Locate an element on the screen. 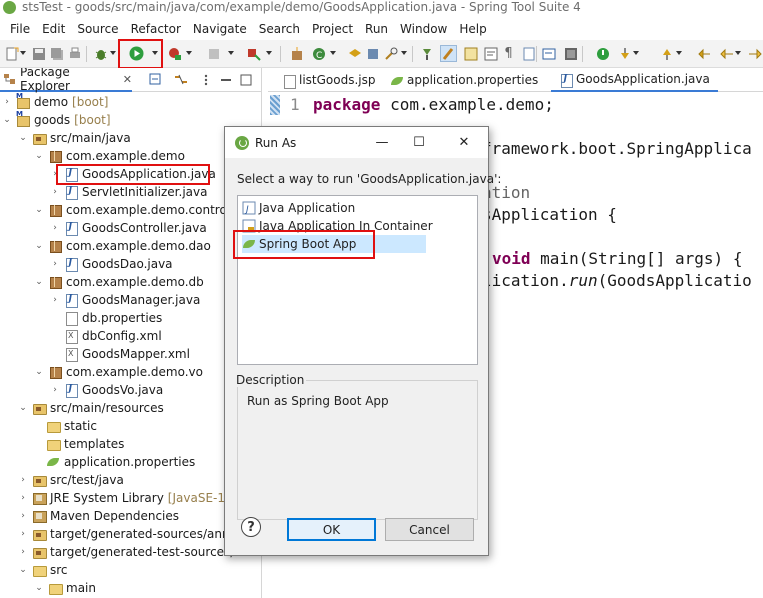 Image resolution: width=763 pixels, height=598 pixels. tab-package-explorer: Package Explorer ✕ is located at coordinates (66, 80).